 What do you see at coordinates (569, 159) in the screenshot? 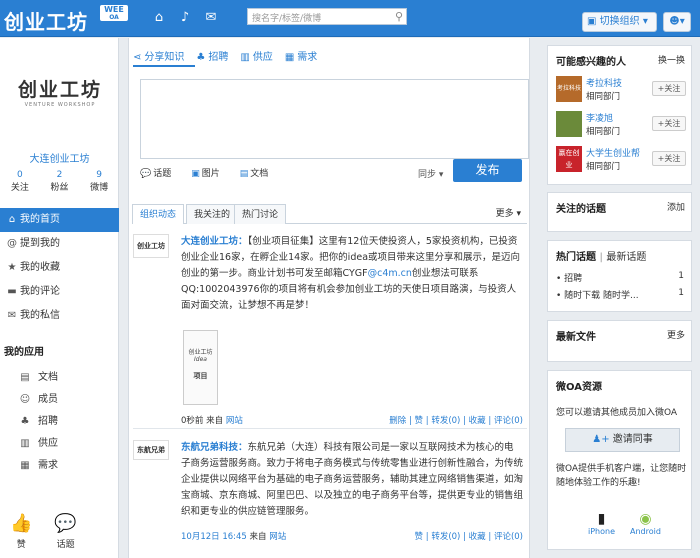
I see `avatar: 赢在创业` at bounding box center [569, 159].